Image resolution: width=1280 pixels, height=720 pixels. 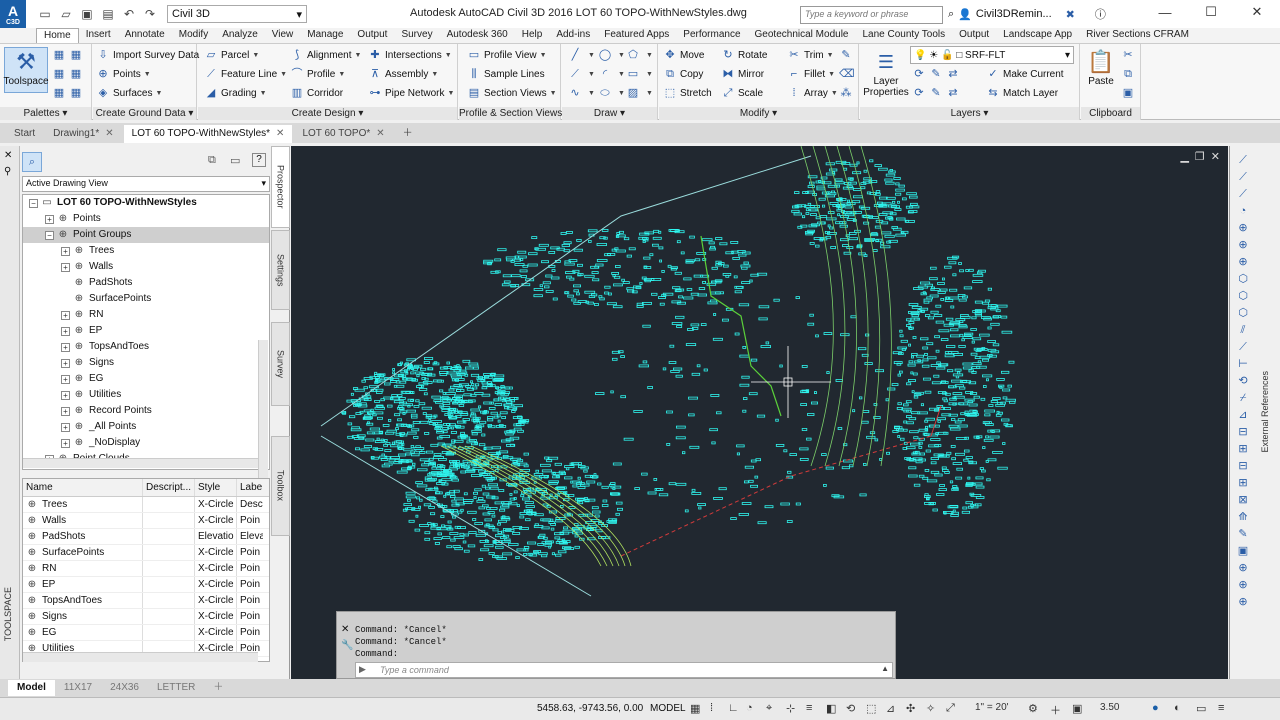 What do you see at coordinates (847, 93) in the screenshot?
I see `explode-icon: ⁂` at bounding box center [847, 93].